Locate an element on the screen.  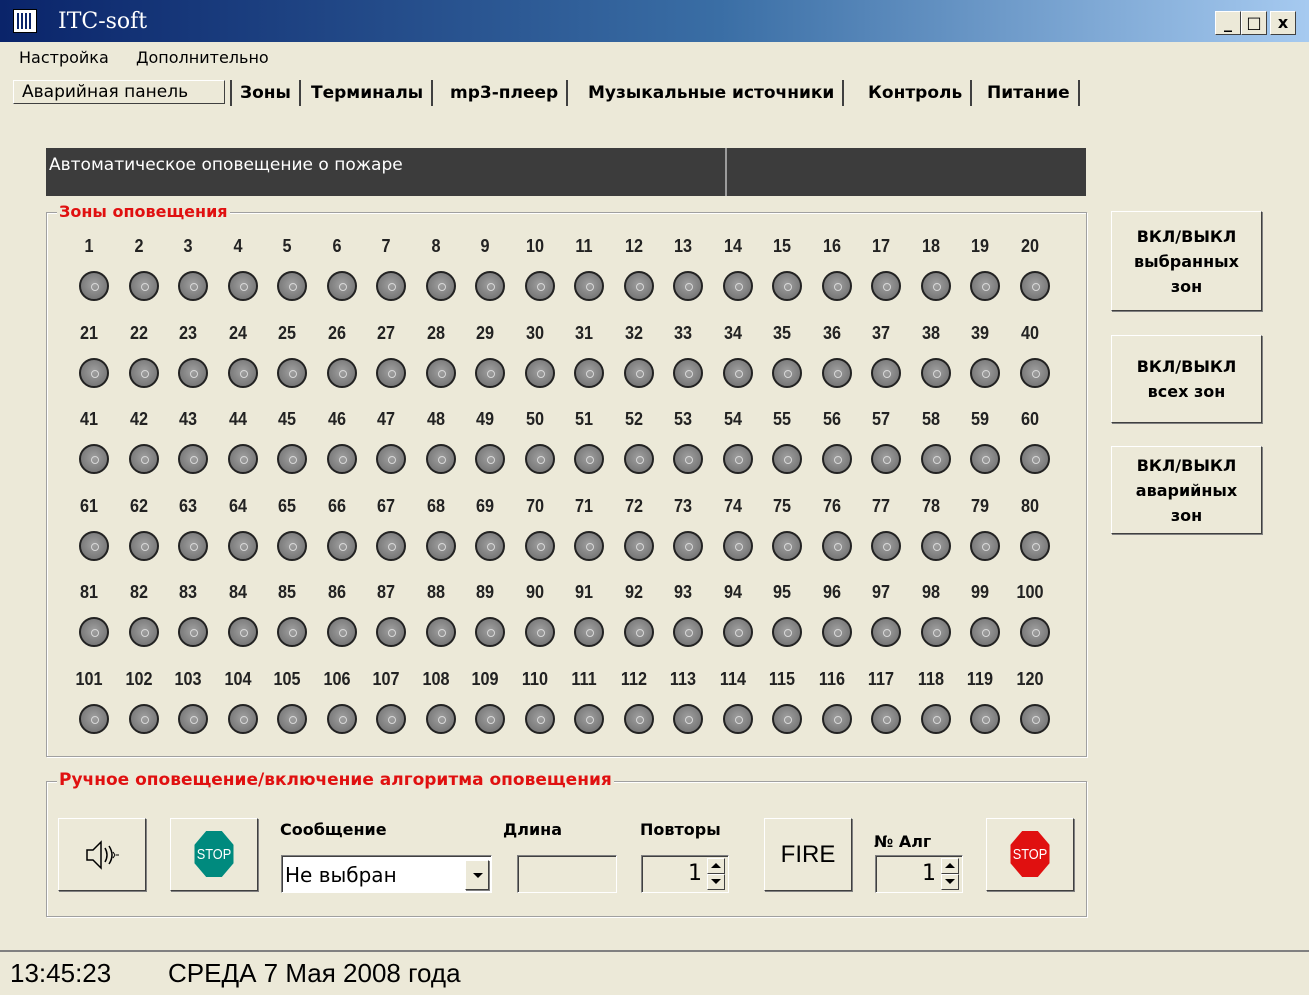
minimize-button: _ is located at coordinates (1228, 23).